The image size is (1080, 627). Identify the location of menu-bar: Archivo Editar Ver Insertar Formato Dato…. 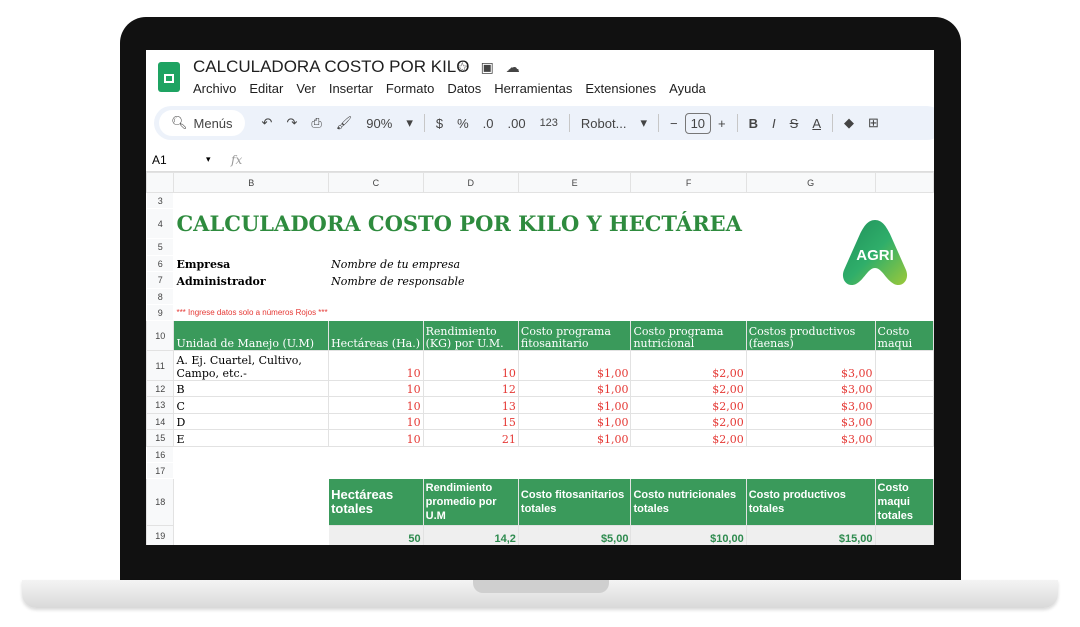
(449, 88).